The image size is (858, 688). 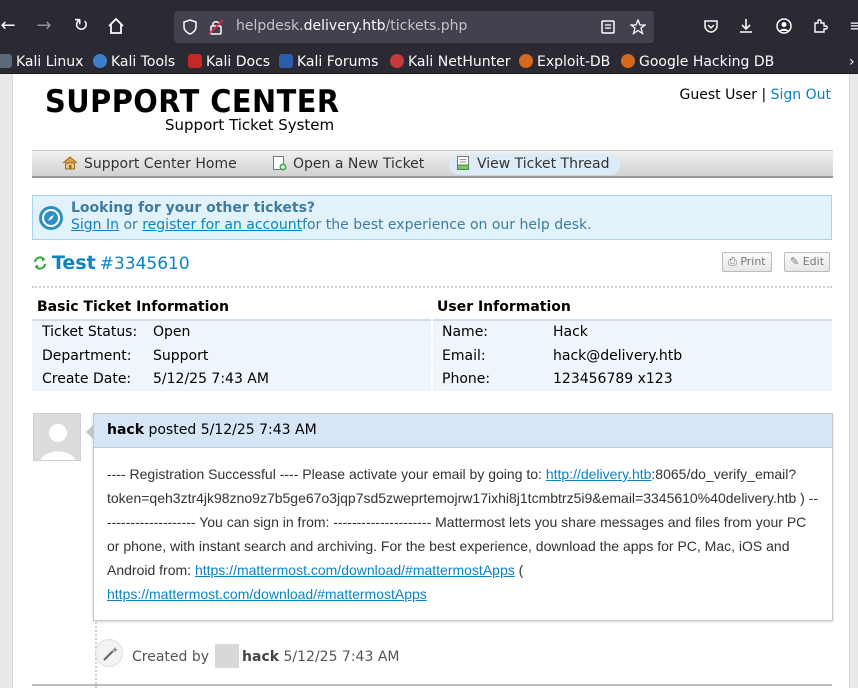 What do you see at coordinates (465, 332) in the screenshot?
I see `name-label: Name:` at bounding box center [465, 332].